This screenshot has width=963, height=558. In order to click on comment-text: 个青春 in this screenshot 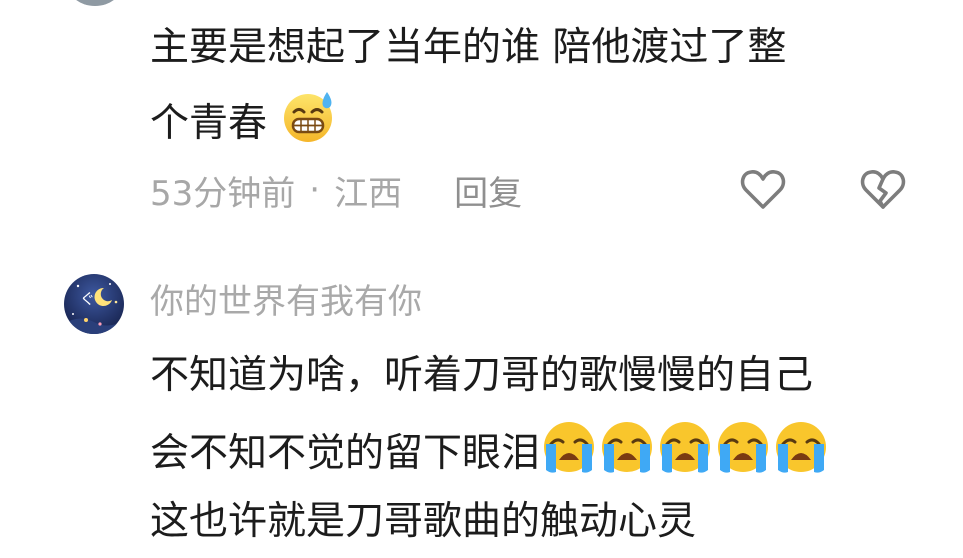, I will do `click(209, 123)`.